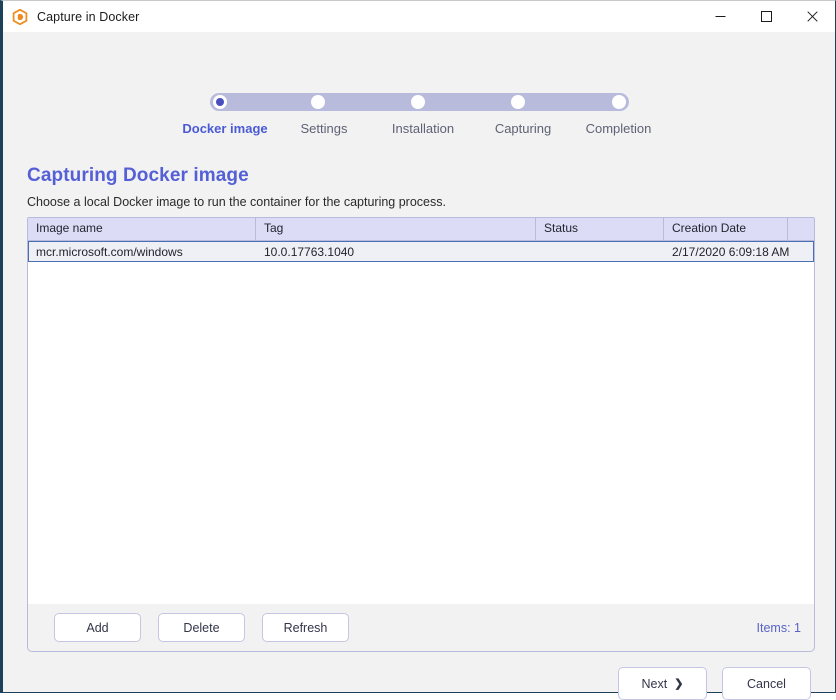  I want to click on window-controls, so click(766, 16).